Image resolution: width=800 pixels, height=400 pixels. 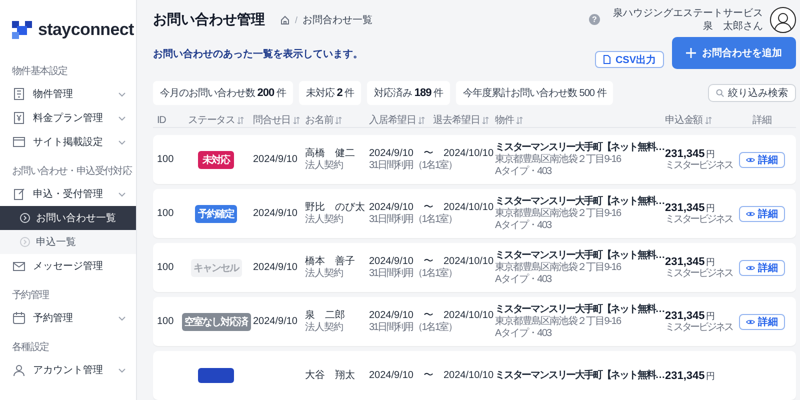 What do you see at coordinates (337, 19) in the screenshot?
I see `breadcrumb-link: お問合わせ一覧` at bounding box center [337, 19].